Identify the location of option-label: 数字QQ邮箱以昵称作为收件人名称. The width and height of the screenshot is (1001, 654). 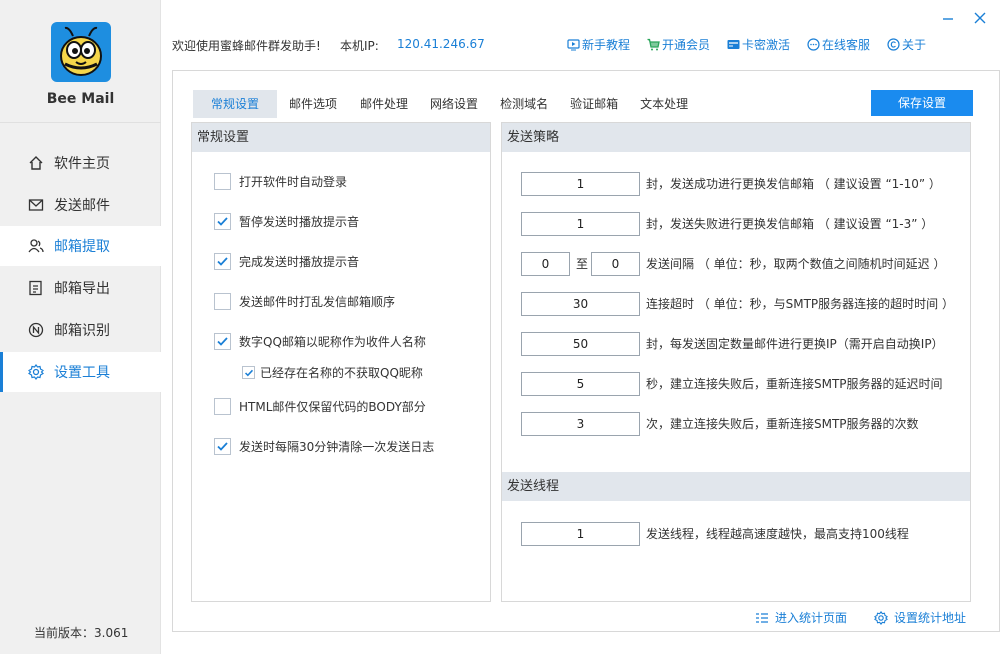
(332, 342).